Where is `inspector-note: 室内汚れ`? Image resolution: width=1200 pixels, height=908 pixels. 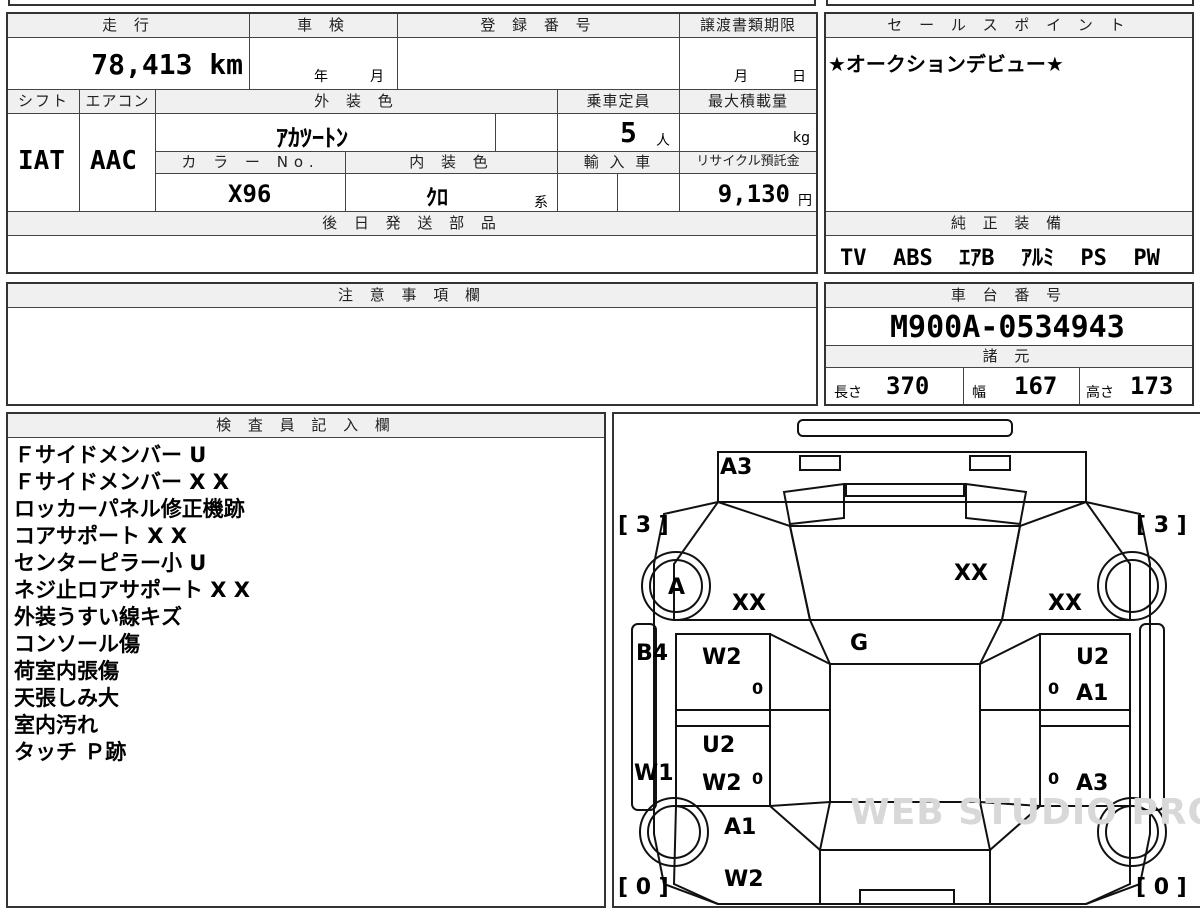
inspector-note: 室内汚れ is located at coordinates (56, 725).